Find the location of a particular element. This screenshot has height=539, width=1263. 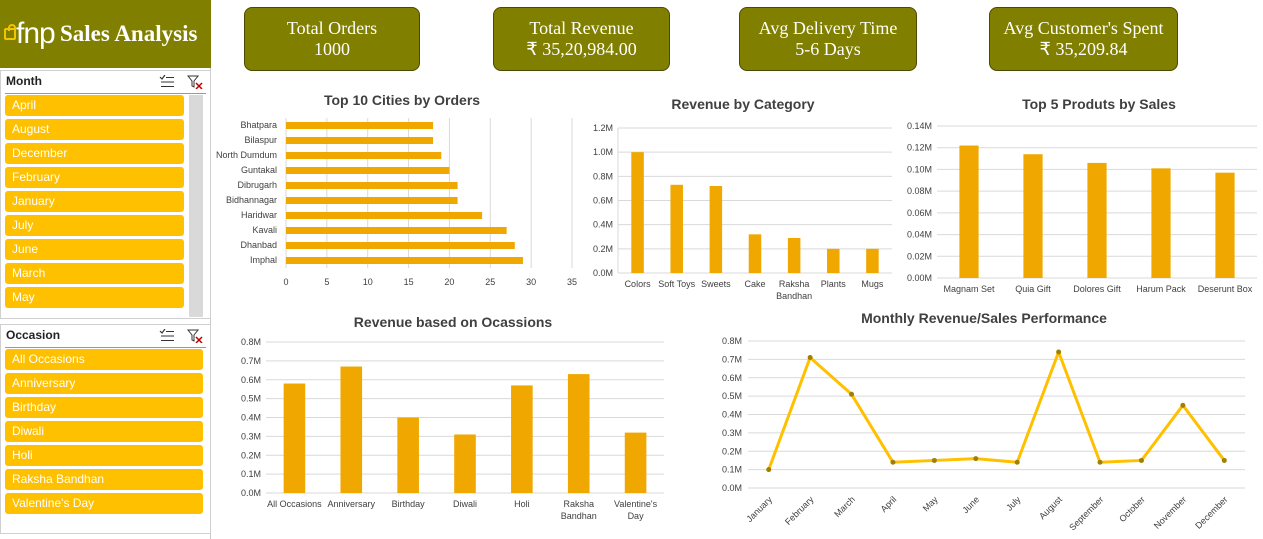

month-item-june: June is located at coordinates (94, 249).